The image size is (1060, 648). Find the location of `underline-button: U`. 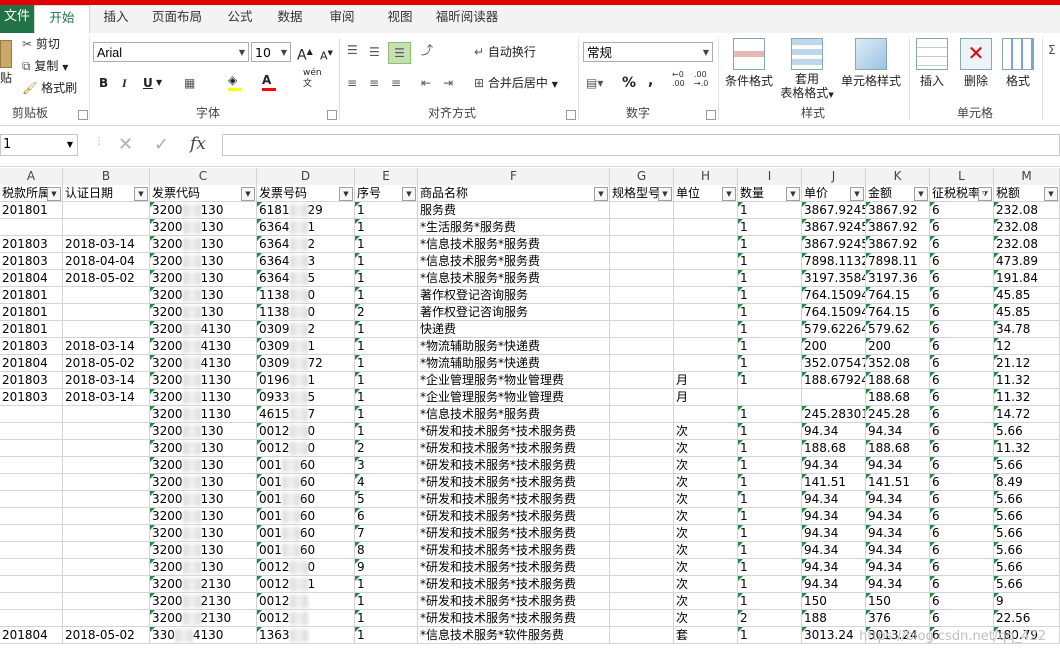

underline-button: U is located at coordinates (148, 83).